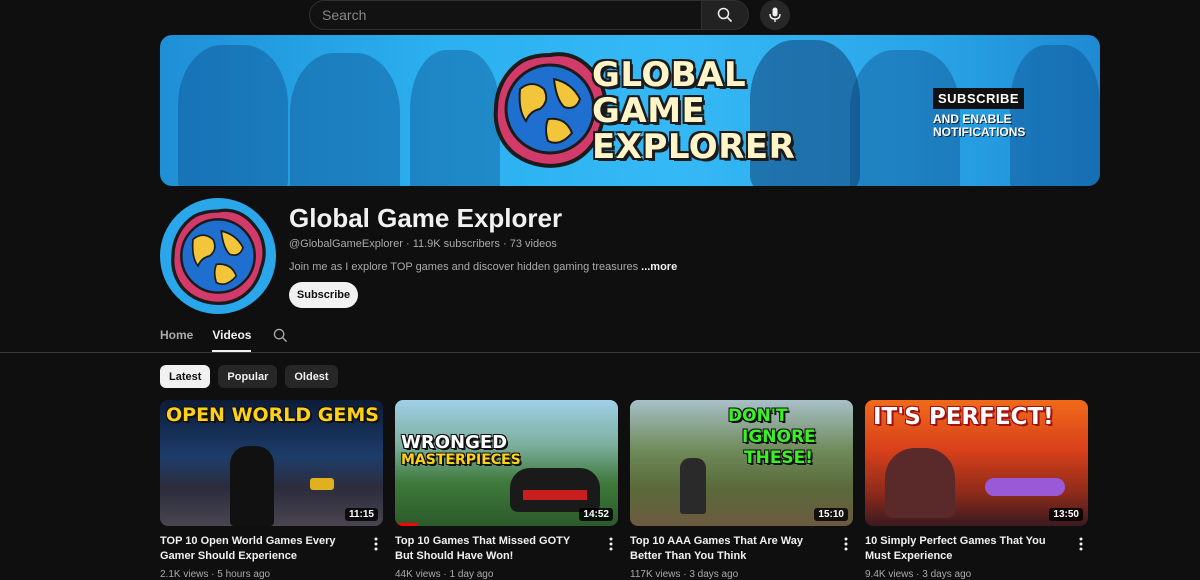 This screenshot has height=580, width=1200. I want to click on thumbnail-text: THESE!, so click(779, 458).